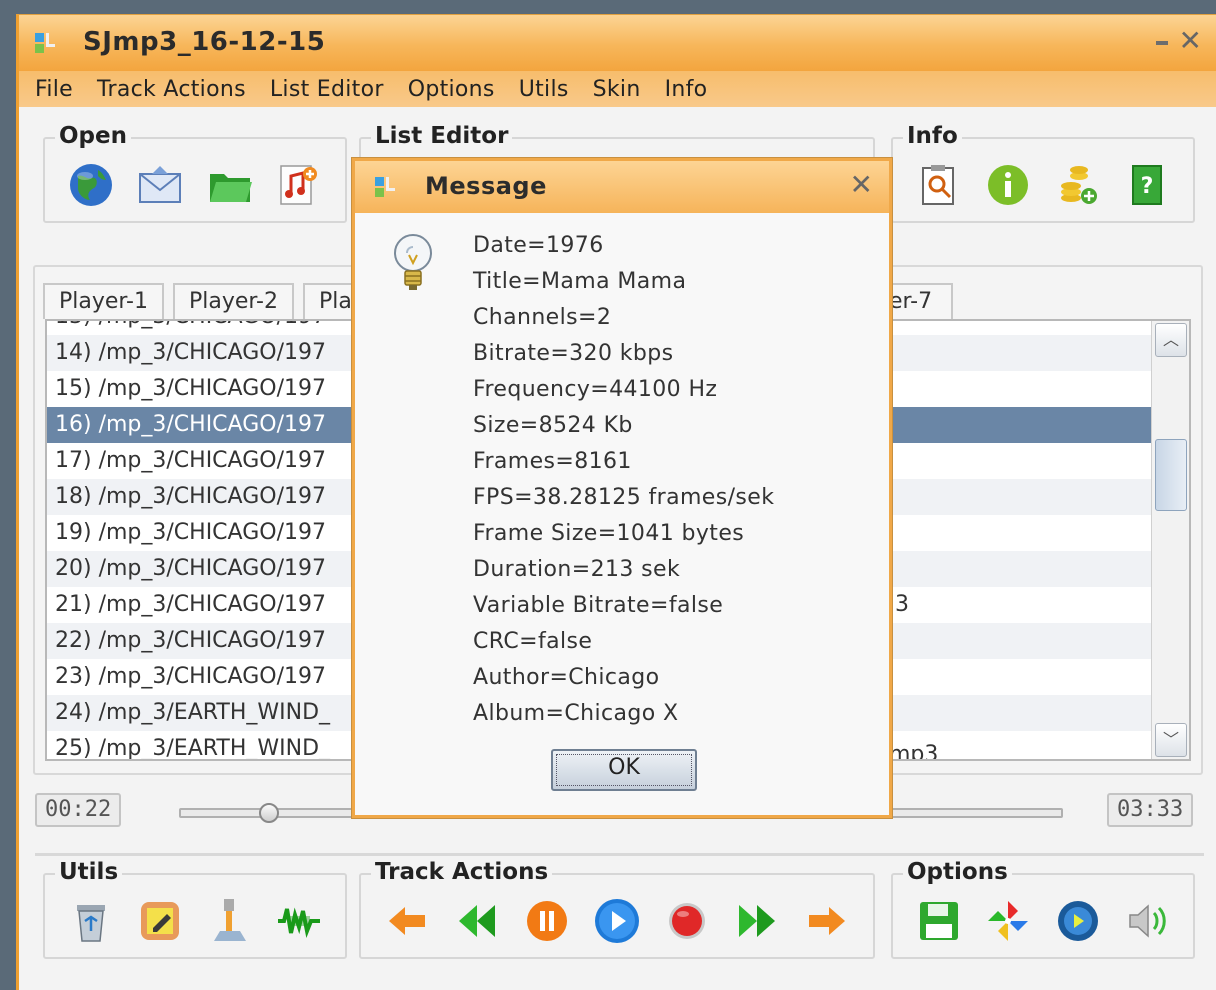 This screenshot has width=1216, height=990. I want to click on track-actions-group-title: Track Actions, so click(462, 872).